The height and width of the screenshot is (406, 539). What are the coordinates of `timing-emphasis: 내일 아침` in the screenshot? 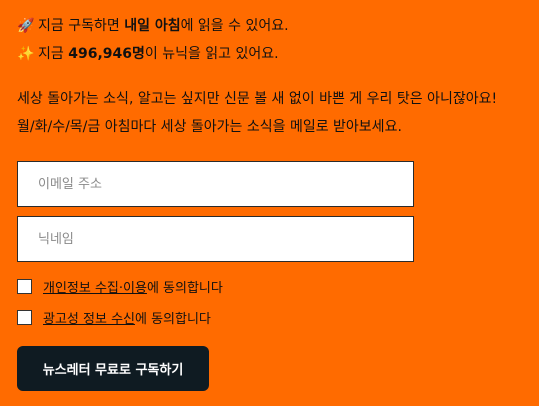 It's located at (152, 26).